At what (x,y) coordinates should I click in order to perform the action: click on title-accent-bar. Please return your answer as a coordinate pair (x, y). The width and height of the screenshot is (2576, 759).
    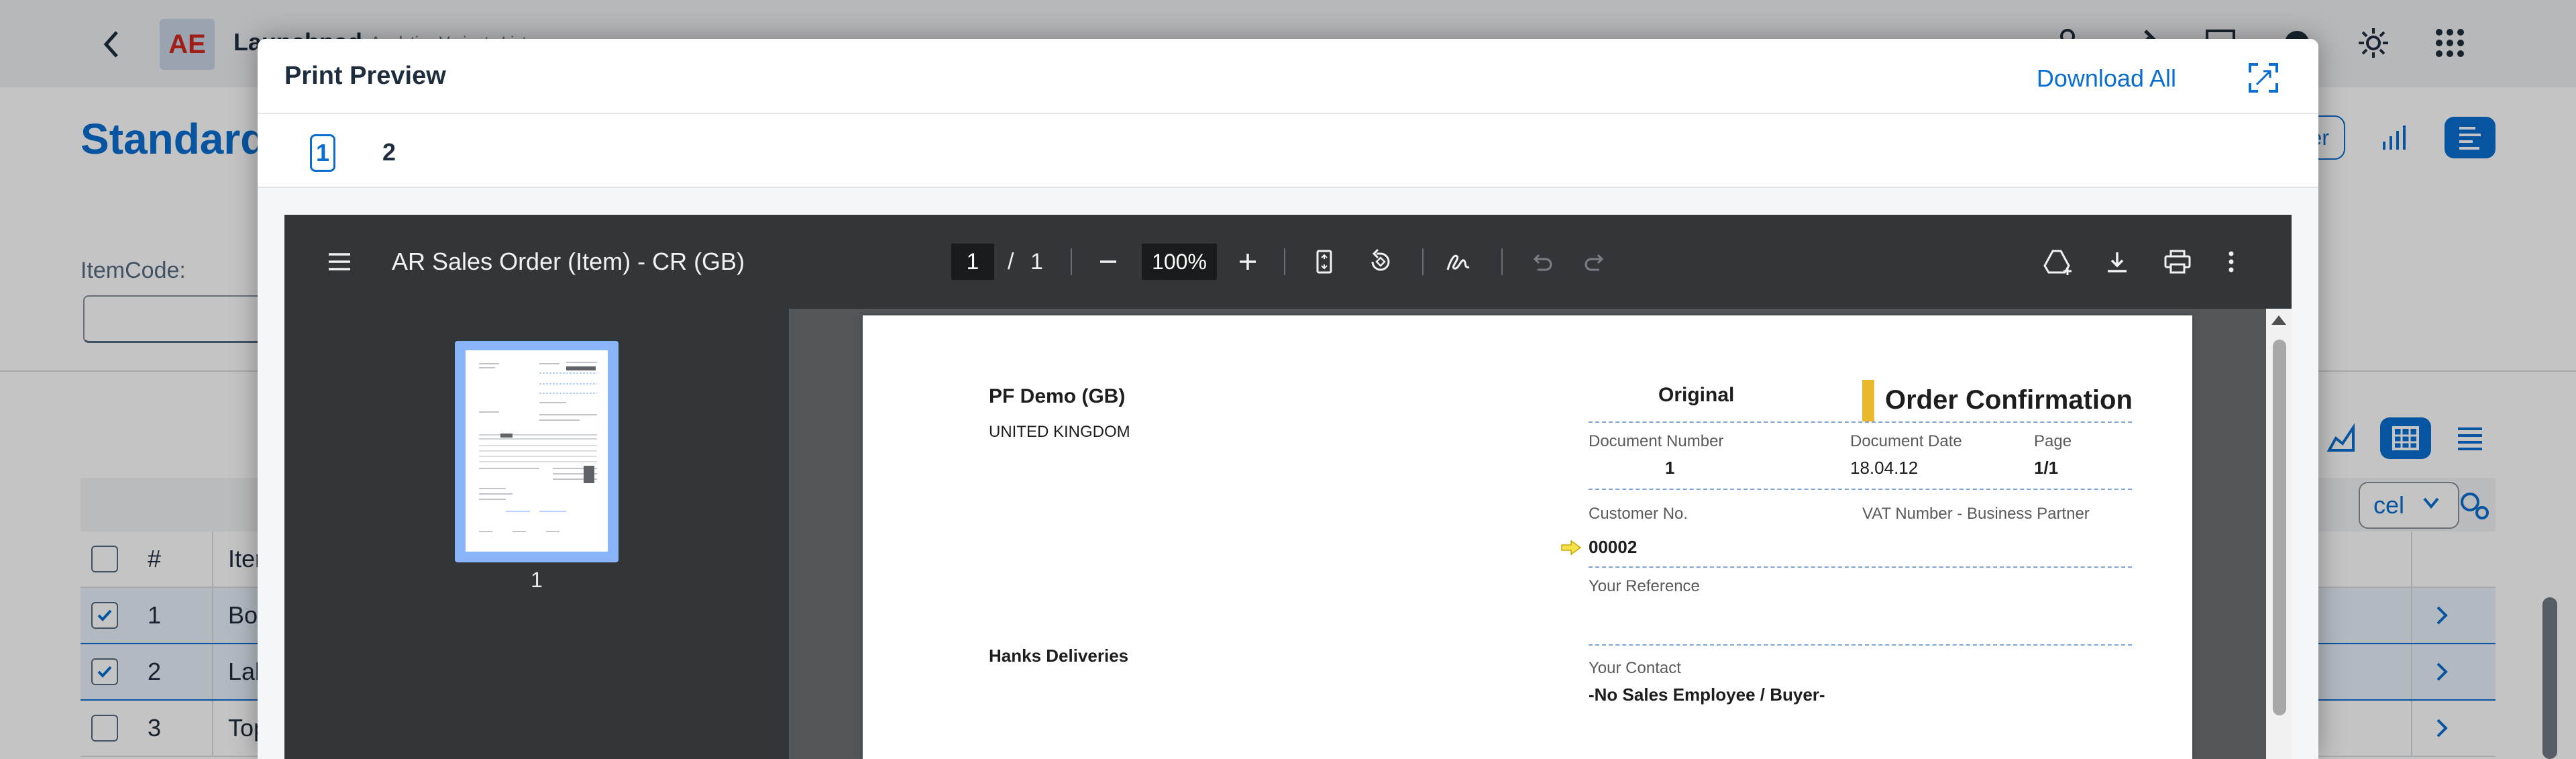
    Looking at the image, I should click on (1868, 401).